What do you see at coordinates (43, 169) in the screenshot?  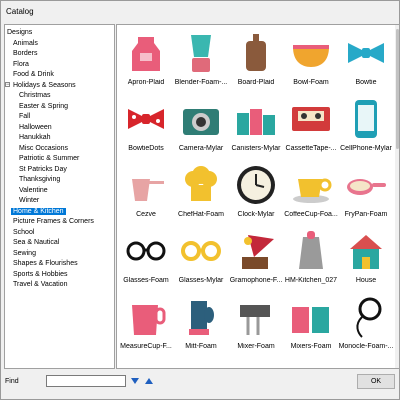 I see `tree-item: St Patricks Day` at bounding box center [43, 169].